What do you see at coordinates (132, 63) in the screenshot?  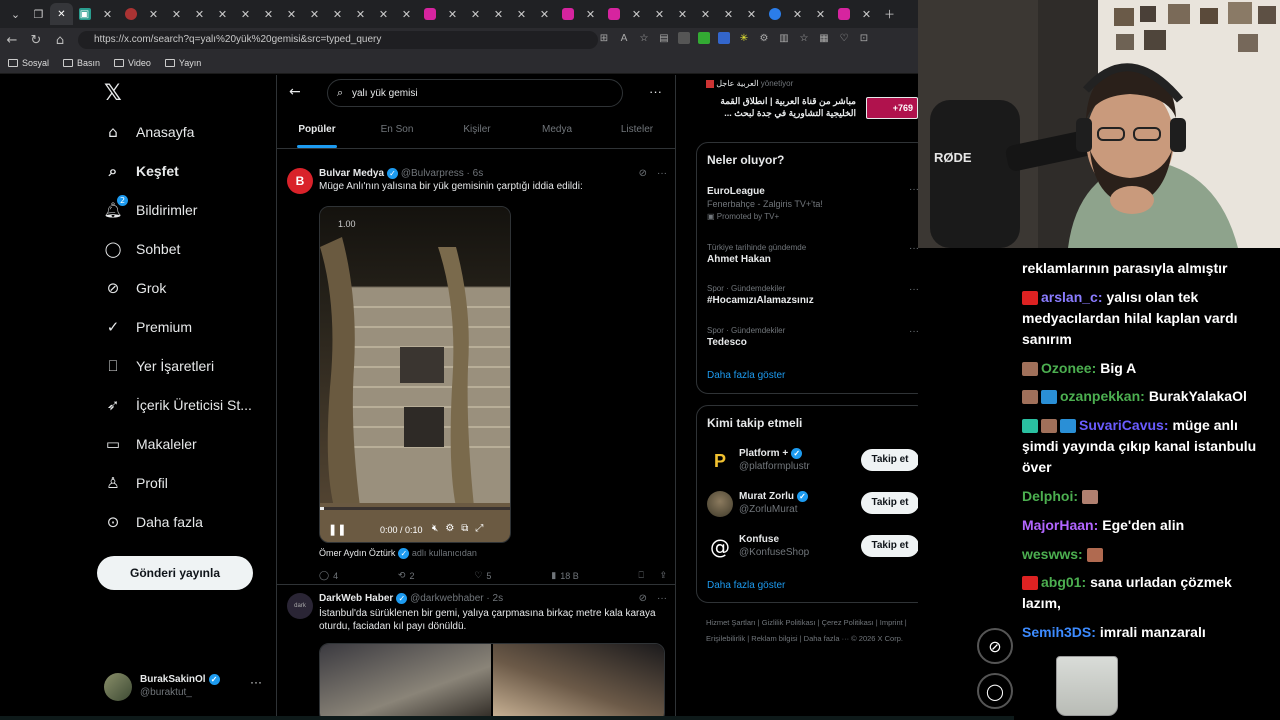 I see `bookmark-folder: Video` at bounding box center [132, 63].